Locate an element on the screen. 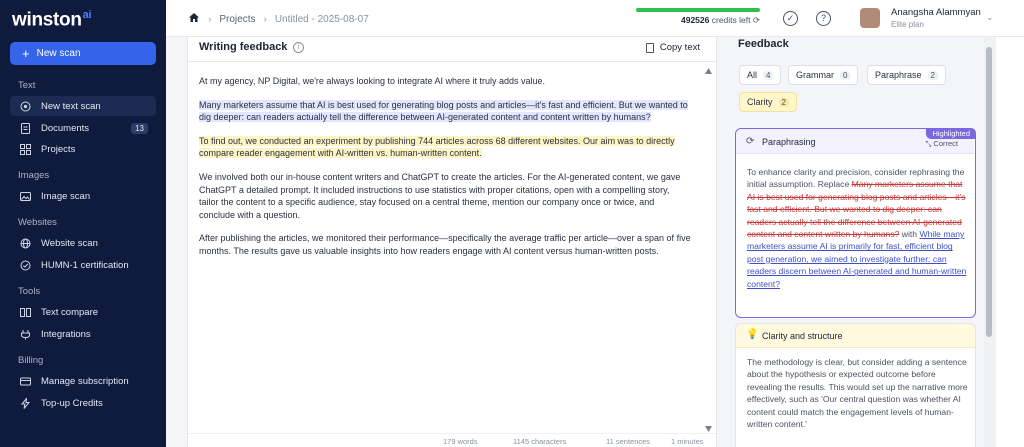 This screenshot has height=447, width=1024. image-icon is located at coordinates (25, 196).